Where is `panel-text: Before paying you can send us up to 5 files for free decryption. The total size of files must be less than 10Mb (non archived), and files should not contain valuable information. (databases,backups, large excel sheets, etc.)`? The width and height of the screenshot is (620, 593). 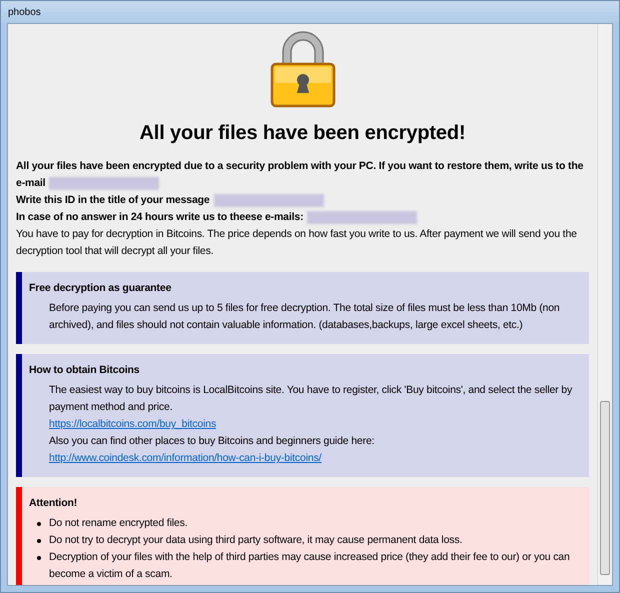
panel-text: Before paying you can send us up to 5 files for free decryption. The total size of files must be less than 10Mb (non archived), and files should not contain valuable information. (databases,backups, large excel sheets, etc.) is located at coordinates (304, 317).